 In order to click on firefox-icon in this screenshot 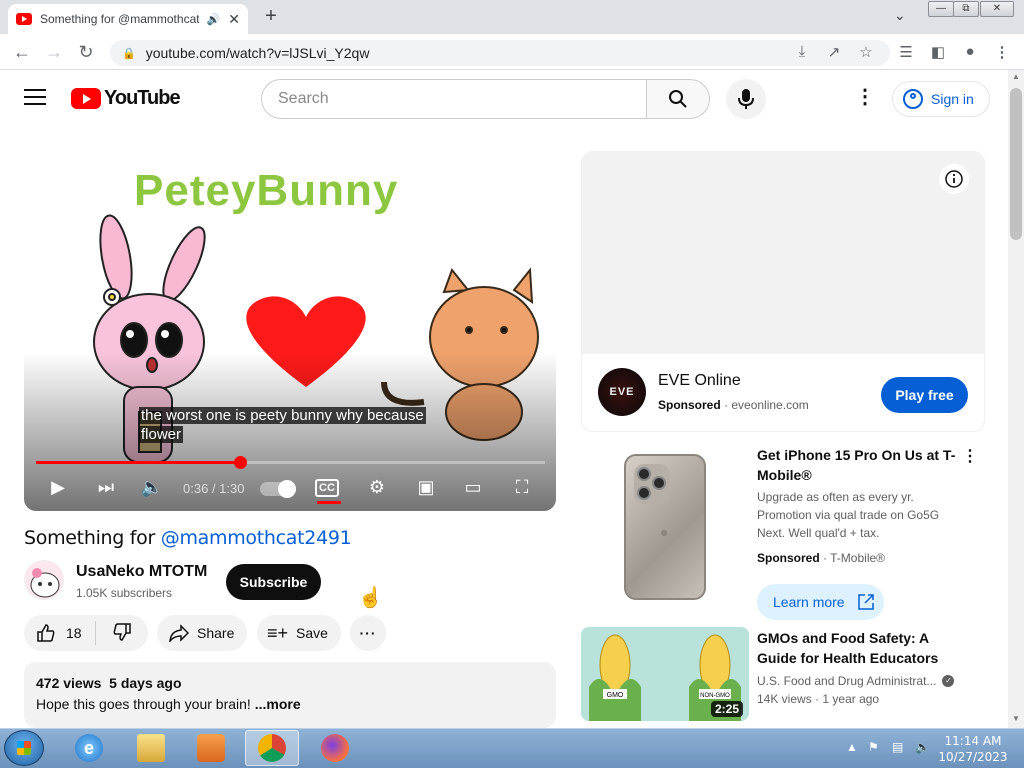, I will do `click(335, 748)`.